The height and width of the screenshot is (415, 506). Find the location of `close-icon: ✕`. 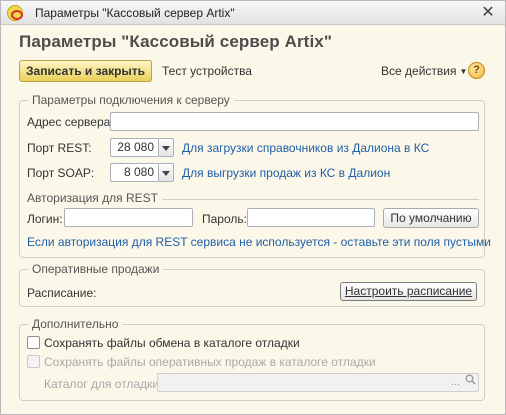

close-icon: ✕ is located at coordinates (488, 13).